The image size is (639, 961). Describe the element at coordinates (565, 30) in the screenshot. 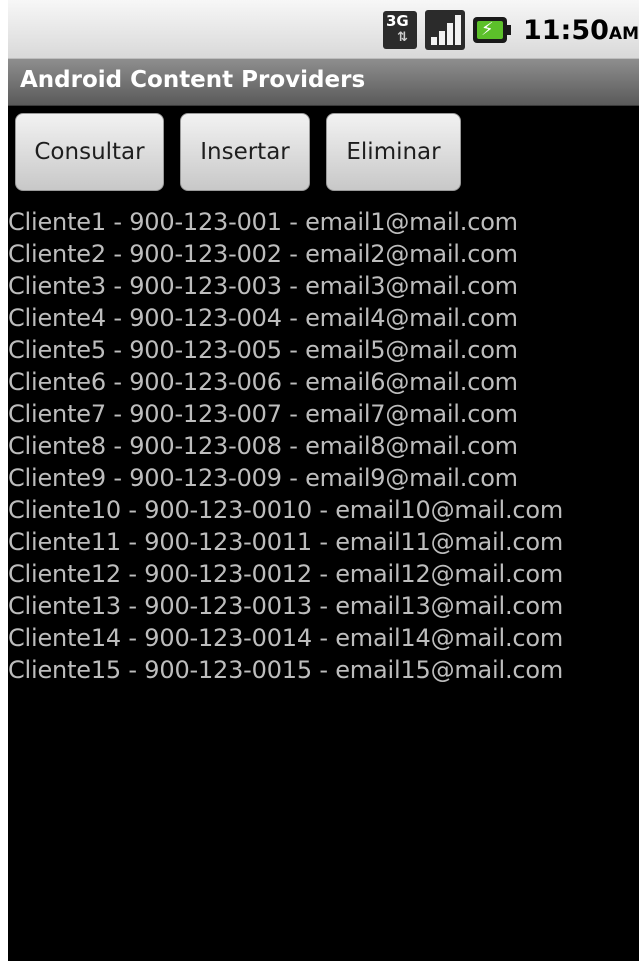

I see `clock-time: 11:50` at that location.